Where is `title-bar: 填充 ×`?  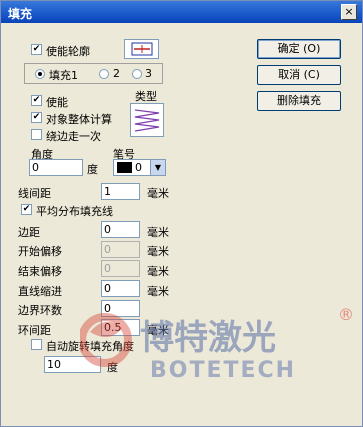 title-bar: 填充 × is located at coordinates (181, 12).